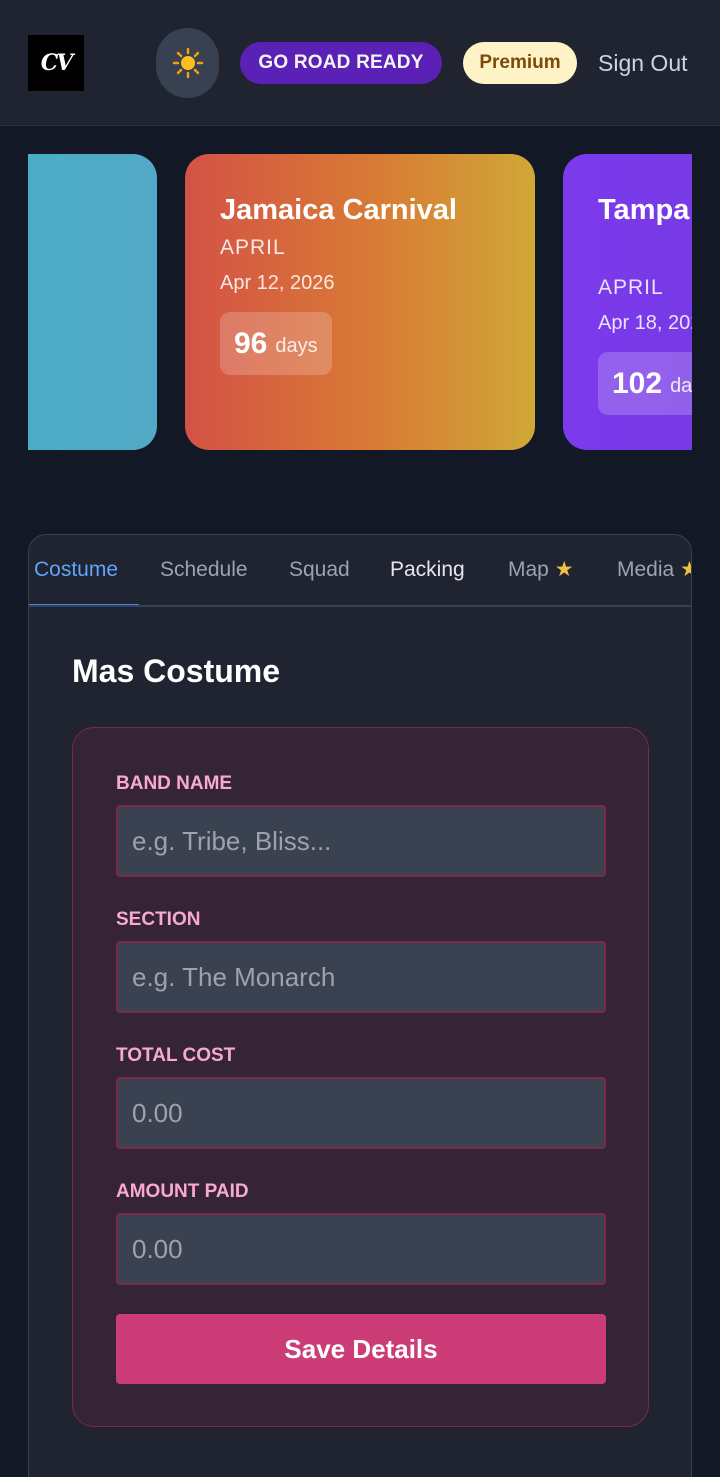 Image resolution: width=720 pixels, height=1477 pixels. Describe the element at coordinates (645, 210) in the screenshot. I see `card-title: Tampa Carnival` at that location.